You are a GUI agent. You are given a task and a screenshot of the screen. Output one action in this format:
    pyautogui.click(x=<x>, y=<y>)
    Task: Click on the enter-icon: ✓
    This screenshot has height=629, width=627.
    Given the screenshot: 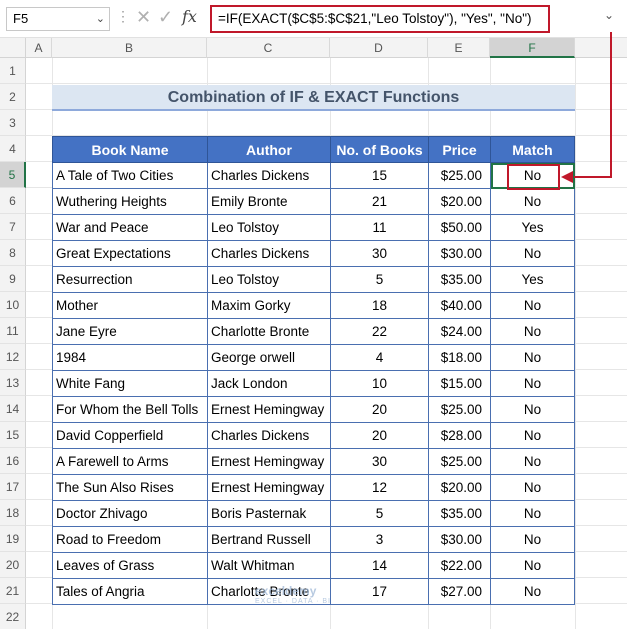 What is the action you would take?
    pyautogui.click(x=165, y=17)
    